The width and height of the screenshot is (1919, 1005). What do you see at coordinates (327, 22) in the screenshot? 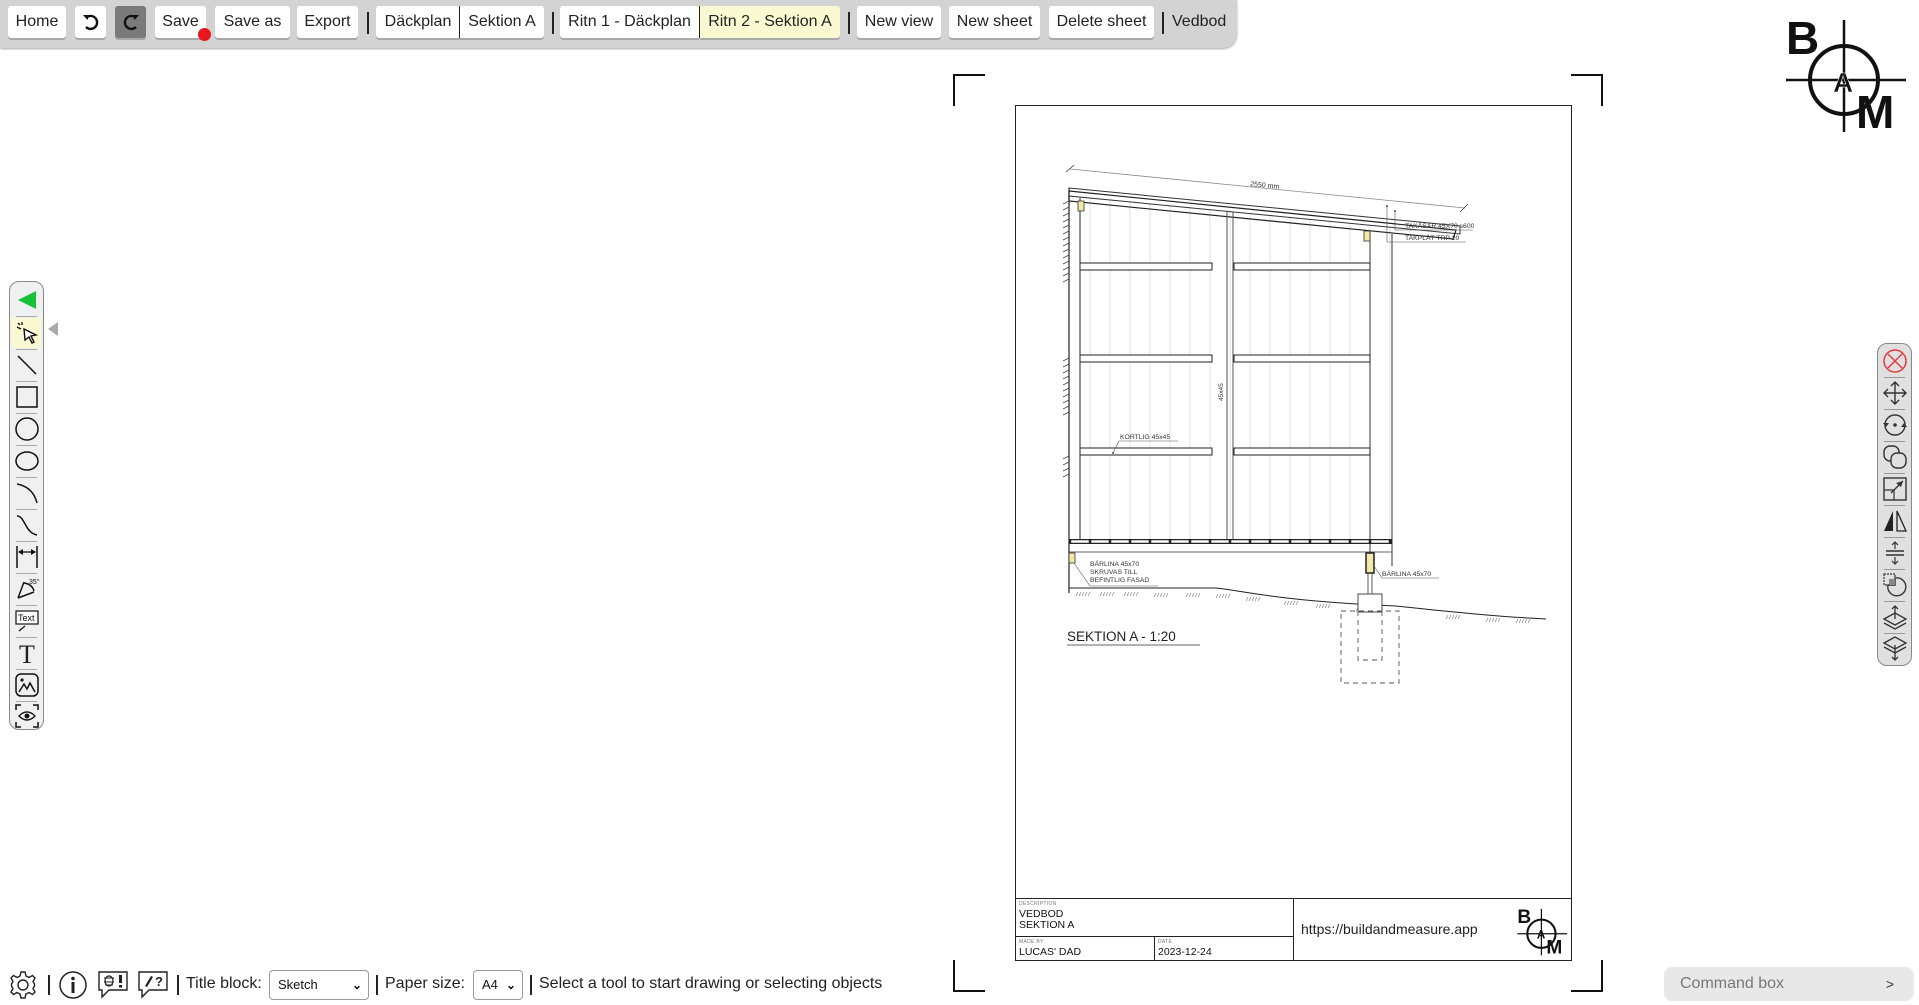
I see `export-button: Export` at bounding box center [327, 22].